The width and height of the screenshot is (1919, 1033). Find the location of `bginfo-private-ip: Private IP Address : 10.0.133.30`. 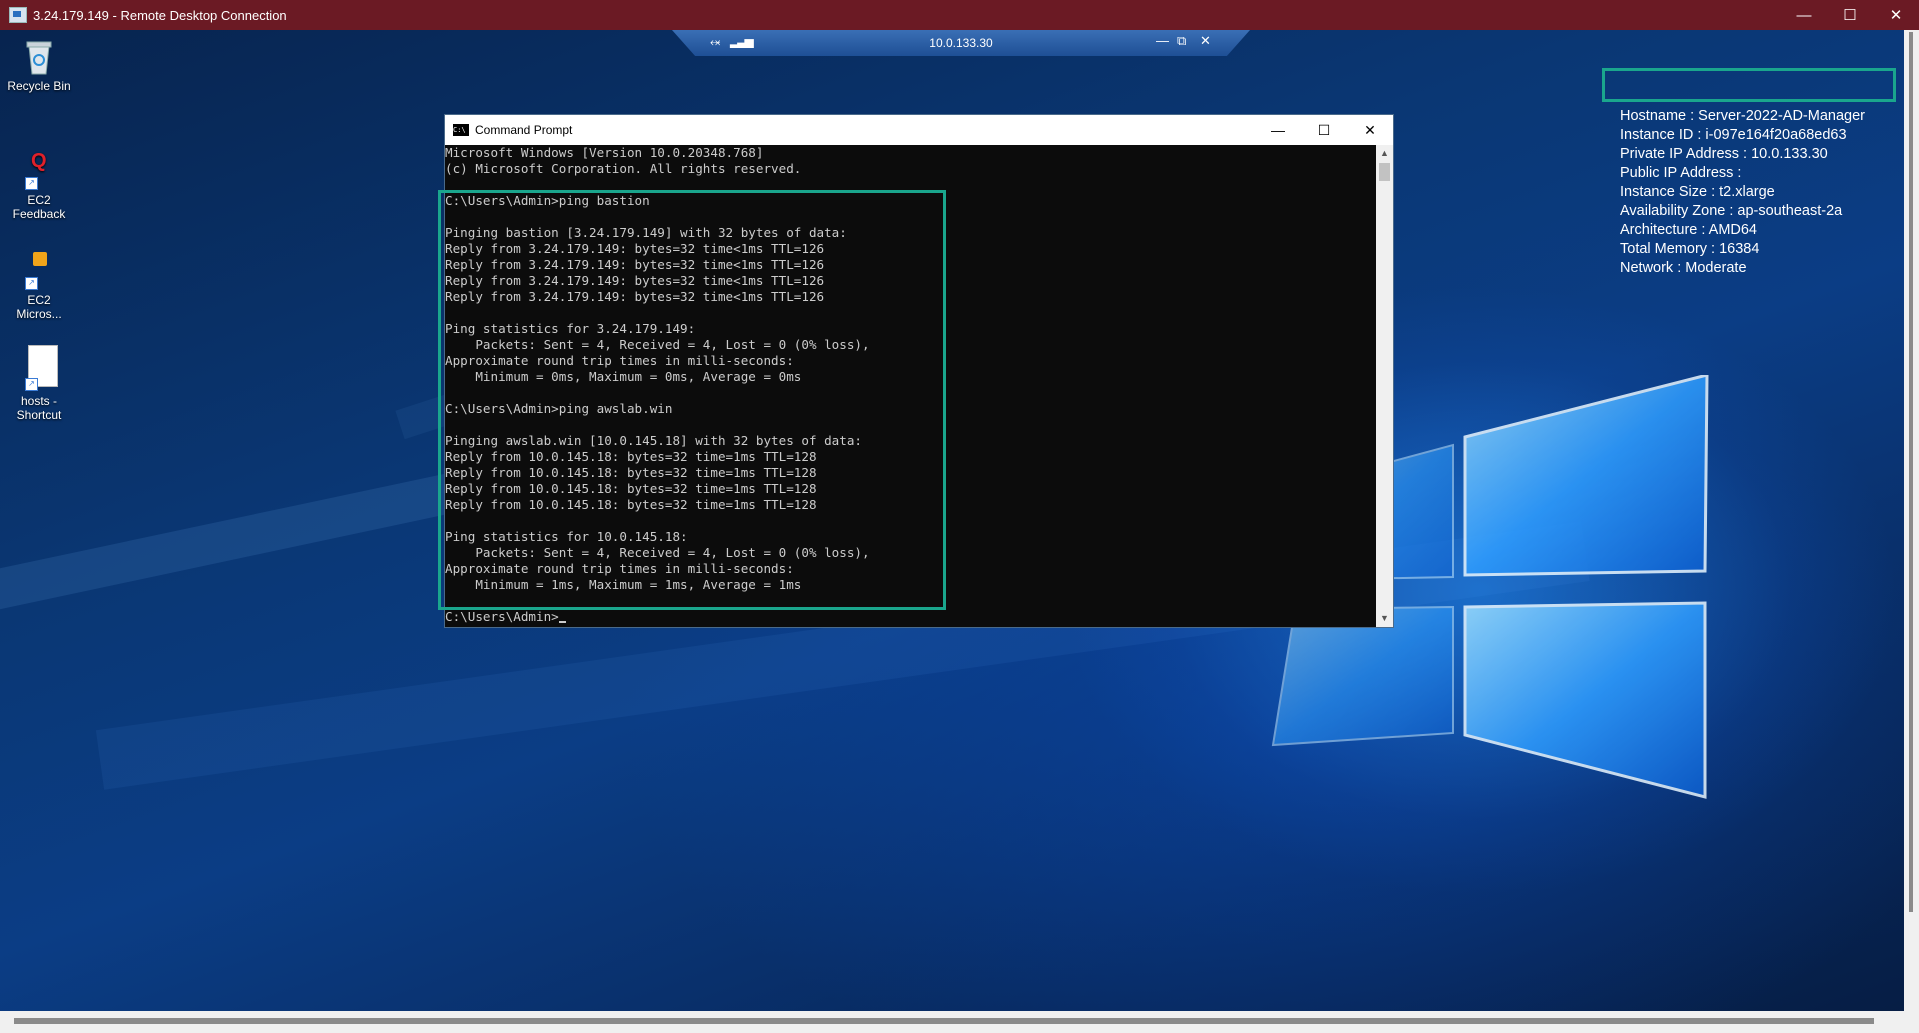

bginfo-private-ip: Private IP Address : 10.0.133.30 is located at coordinates (1724, 154).